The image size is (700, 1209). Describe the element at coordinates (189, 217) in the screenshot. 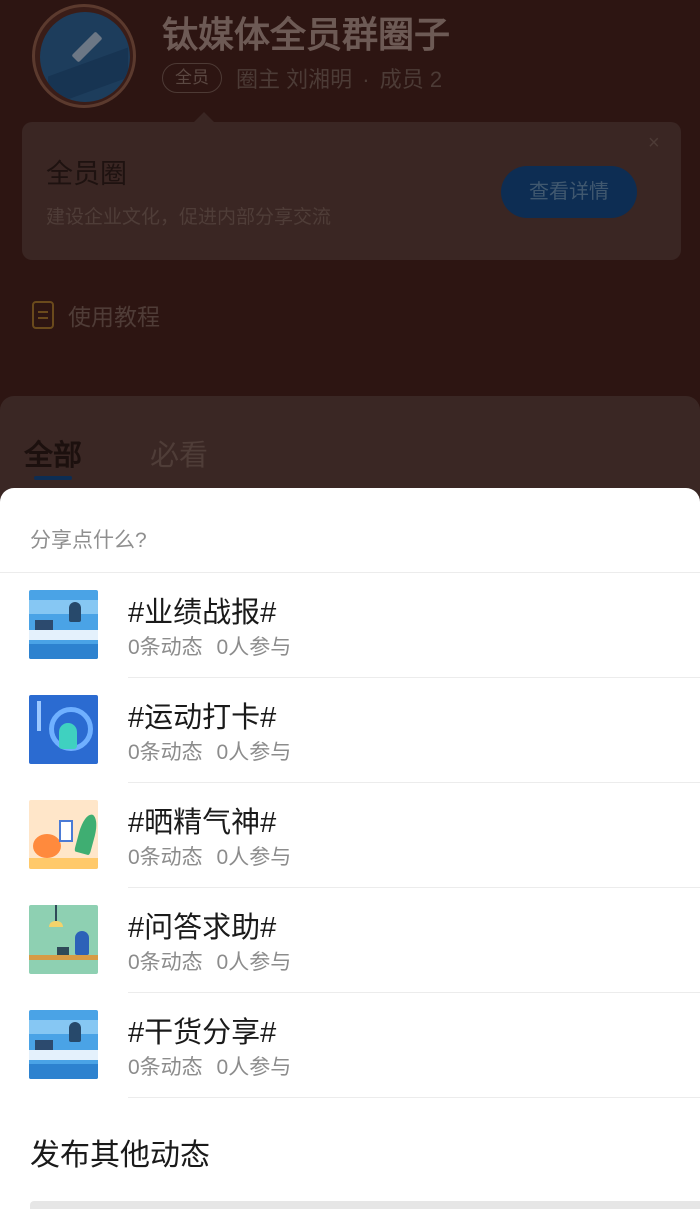

I see `intro-description: 建设企业文化，促进内部分享交流` at that location.